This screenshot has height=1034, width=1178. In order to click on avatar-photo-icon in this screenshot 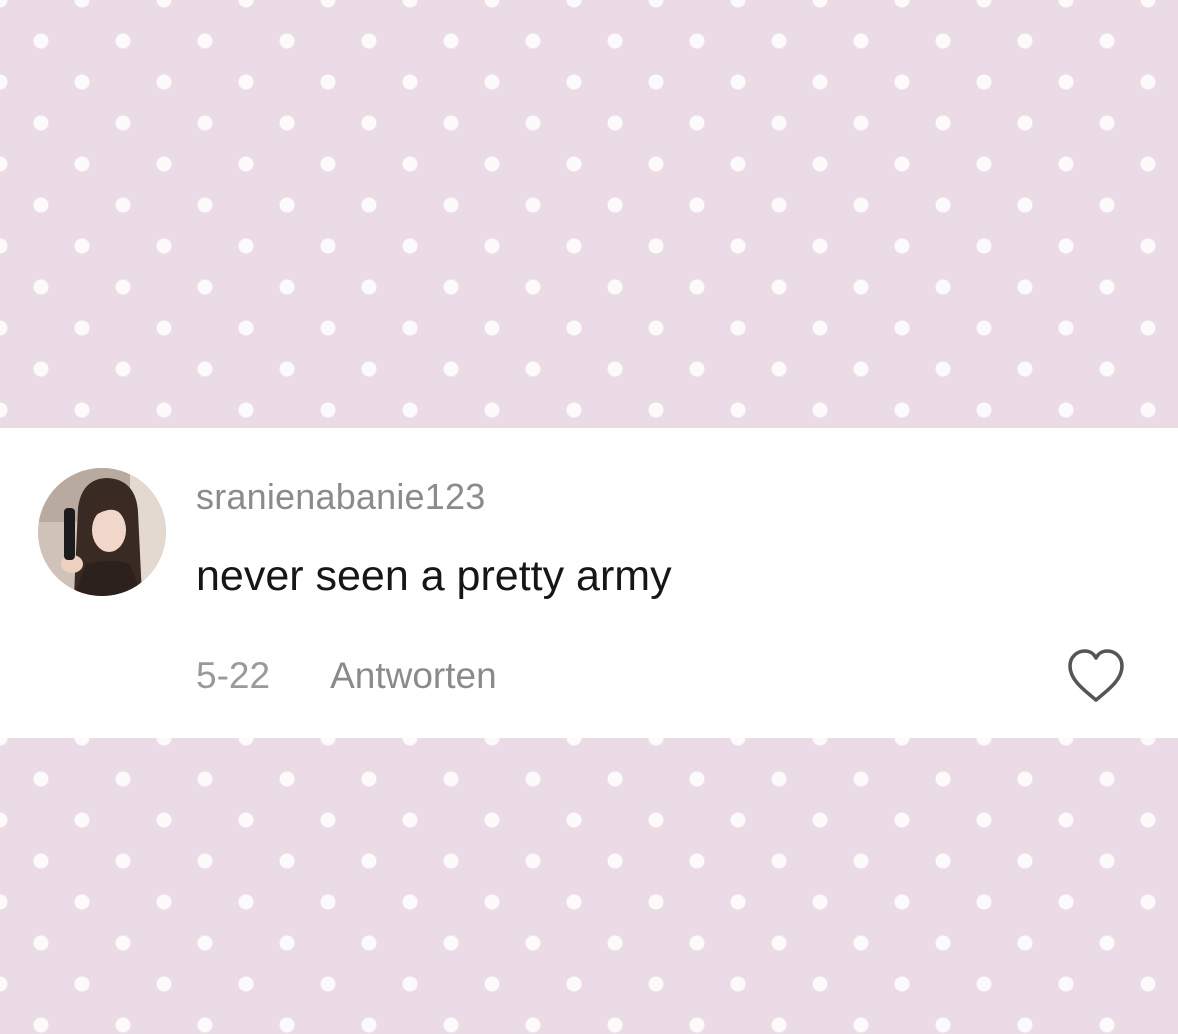, I will do `click(102, 532)`.